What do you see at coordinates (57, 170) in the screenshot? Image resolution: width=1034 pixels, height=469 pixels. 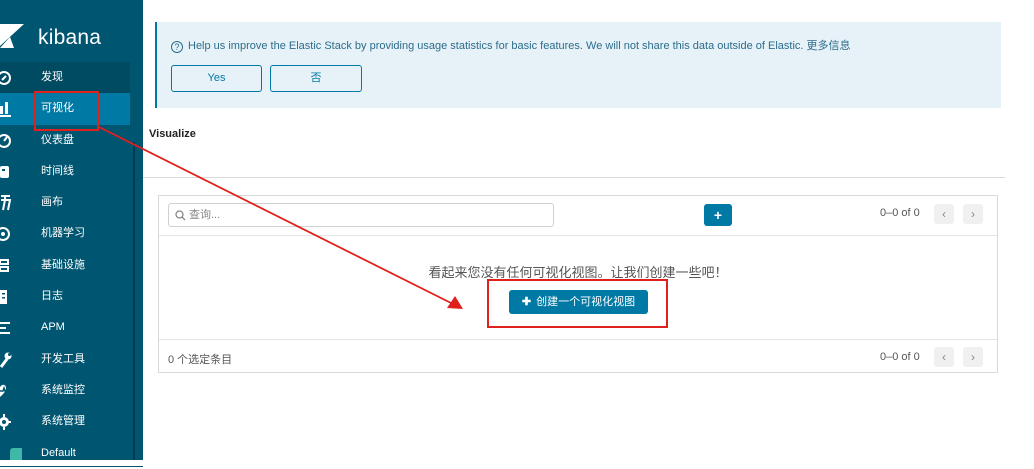 I see `sidebar-item-label: 时间线` at bounding box center [57, 170].